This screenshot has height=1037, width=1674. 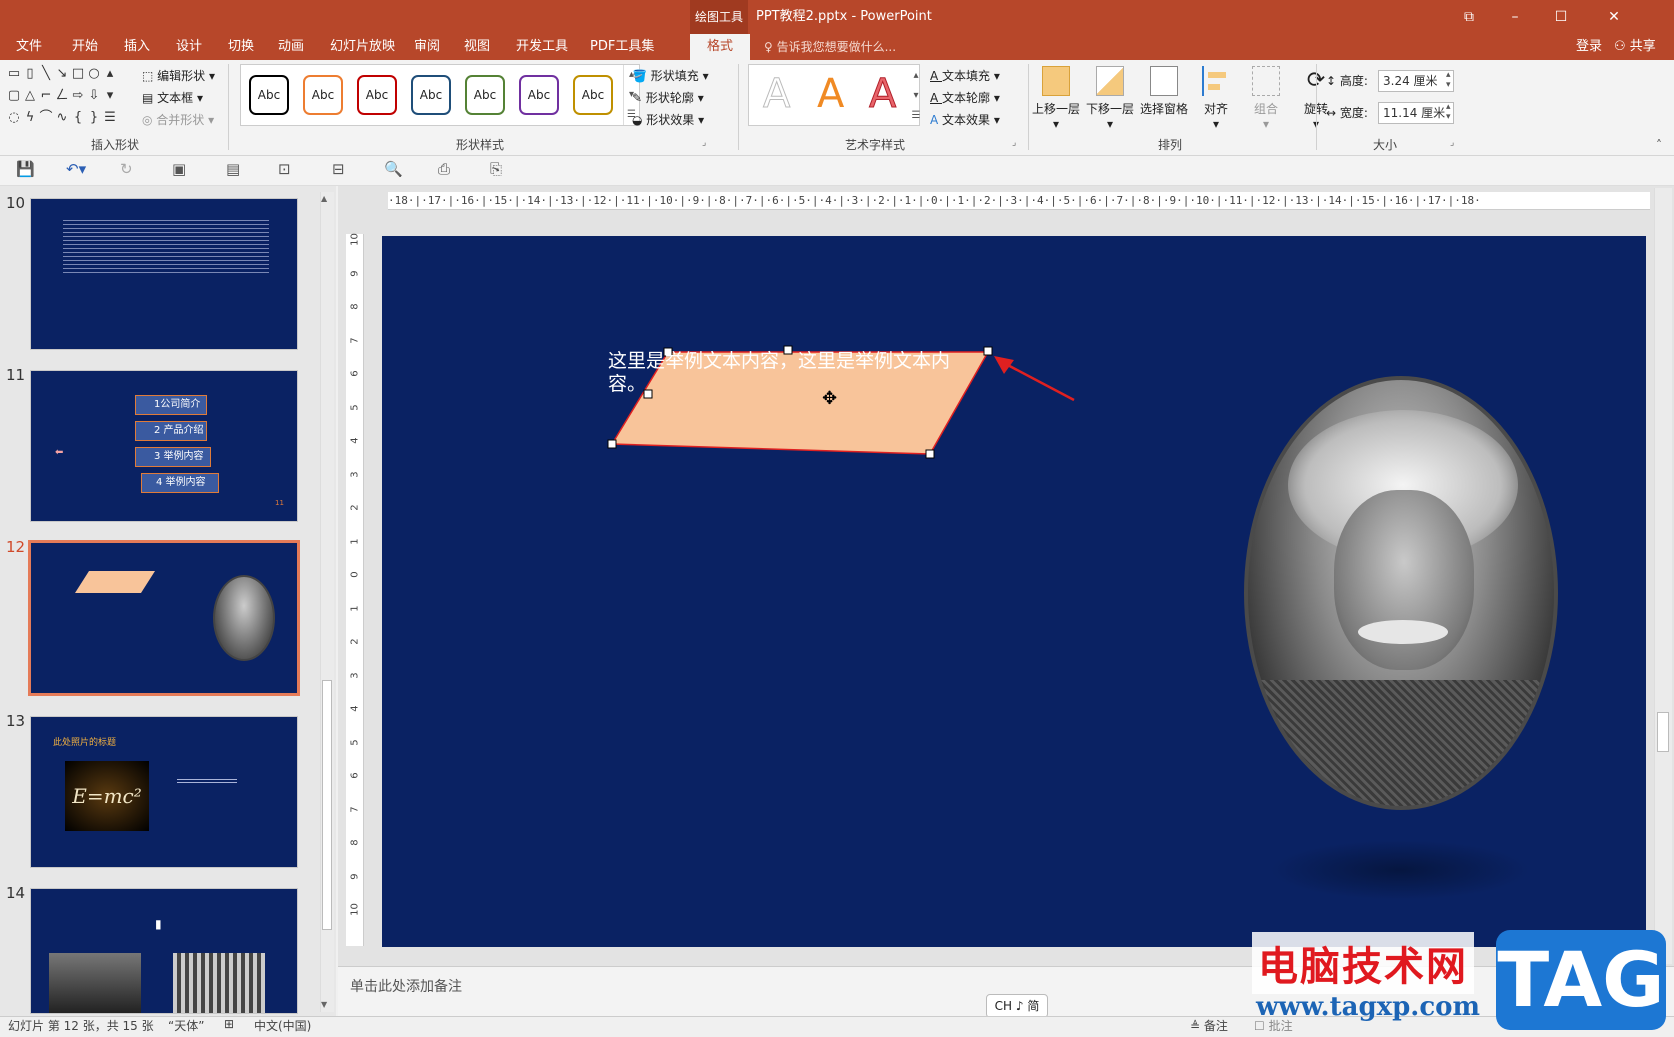 What do you see at coordinates (362, 47) in the screenshot?
I see `tab-slideshow: 幻灯片放映` at bounding box center [362, 47].